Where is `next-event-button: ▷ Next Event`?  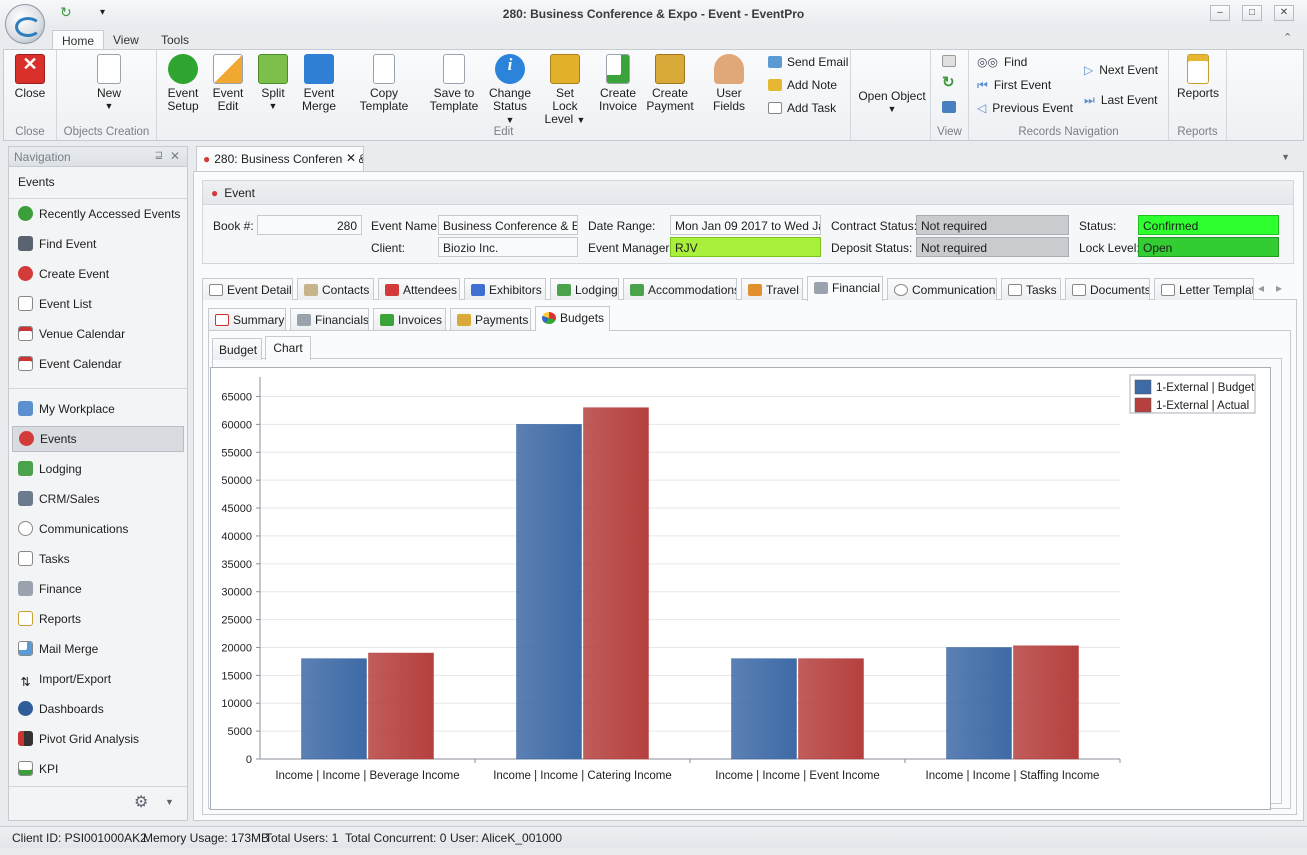
next-event-button: ▷ Next Event is located at coordinates (1121, 70).